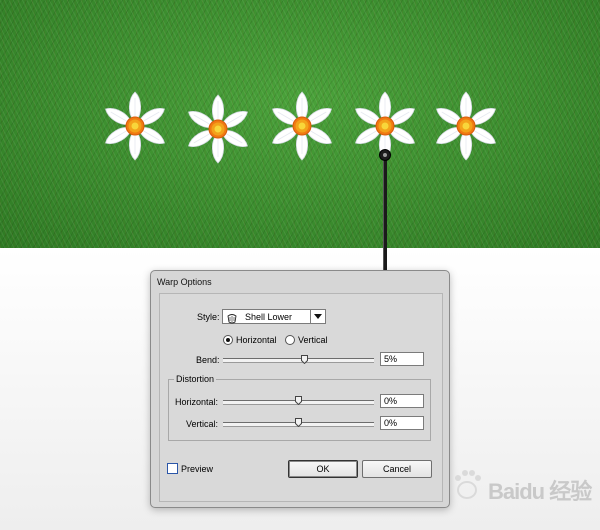 This screenshot has height=530, width=600. Describe the element at coordinates (385, 215) in the screenshot. I see `callout-leader-line` at that location.